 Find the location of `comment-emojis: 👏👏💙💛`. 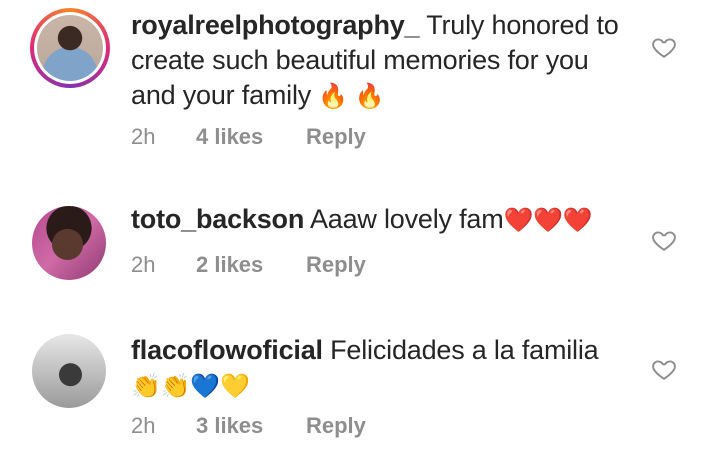

comment-emojis: 👏👏💙💛 is located at coordinates (190, 386).